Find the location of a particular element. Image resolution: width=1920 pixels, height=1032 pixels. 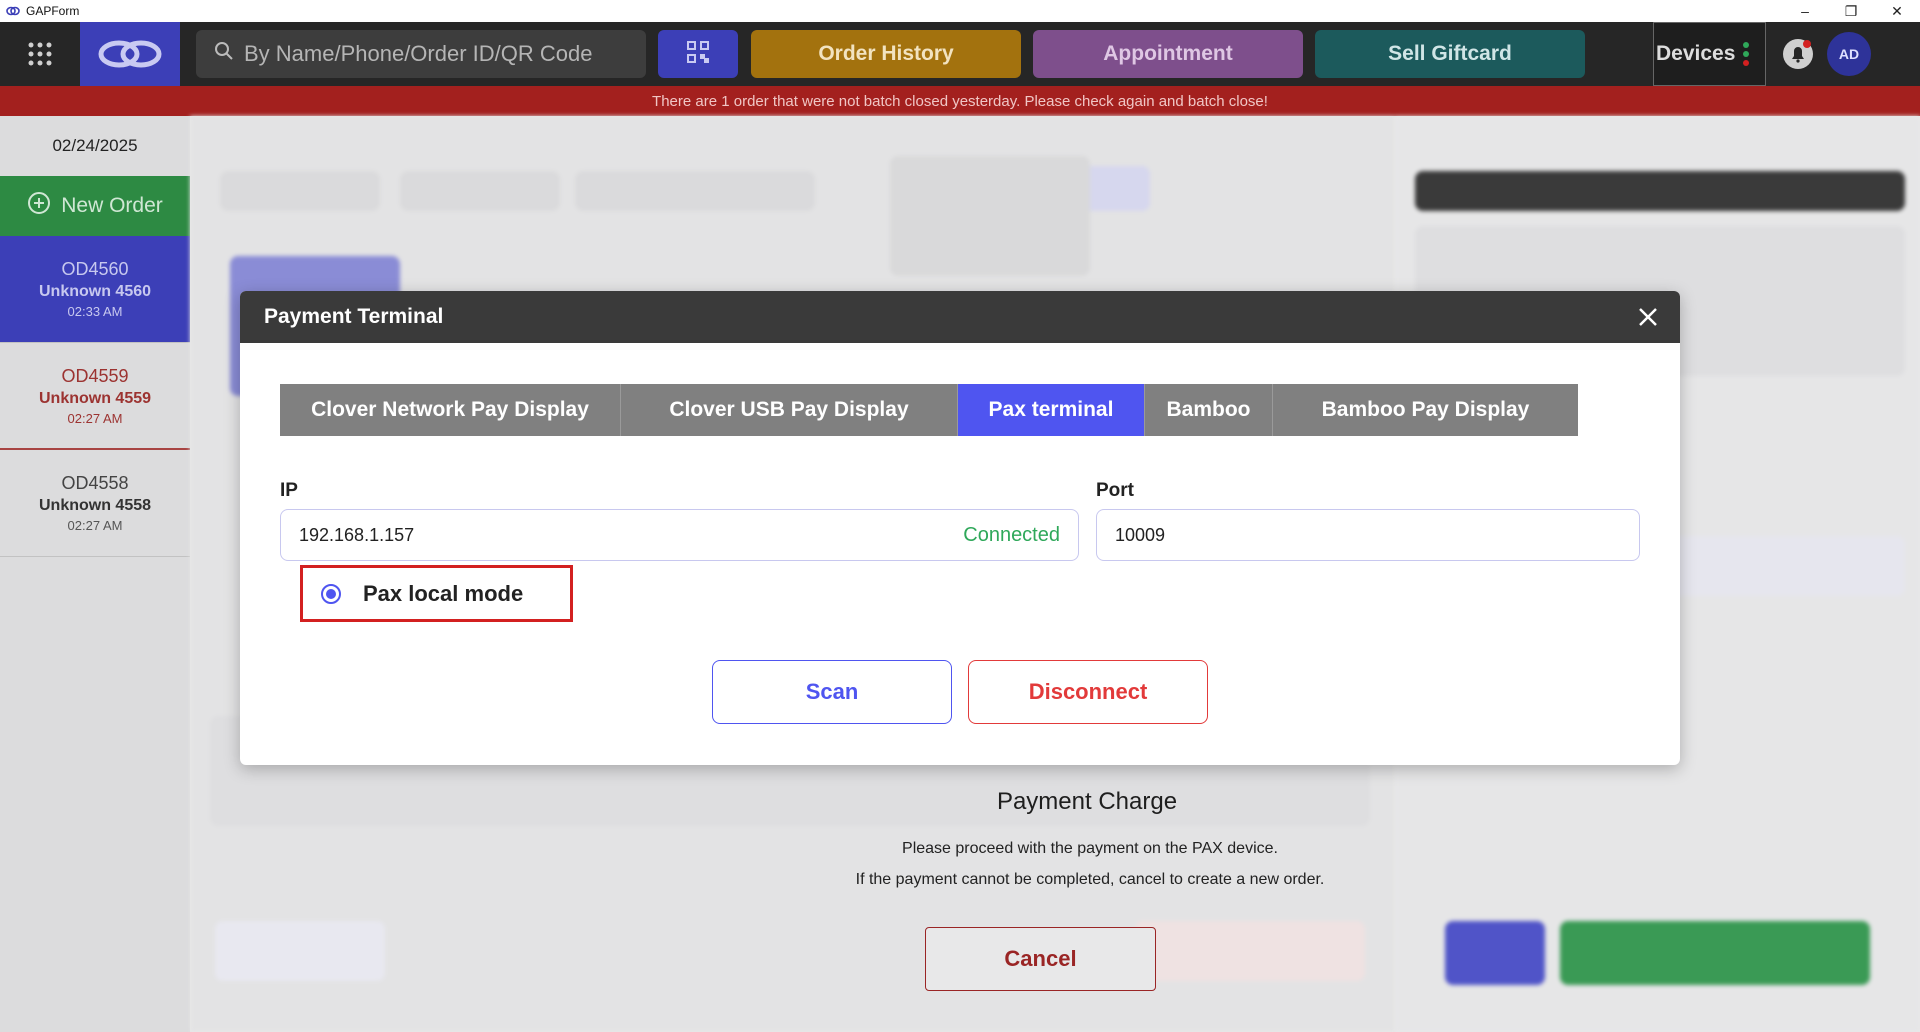

port-field: 10009 is located at coordinates (1368, 535).